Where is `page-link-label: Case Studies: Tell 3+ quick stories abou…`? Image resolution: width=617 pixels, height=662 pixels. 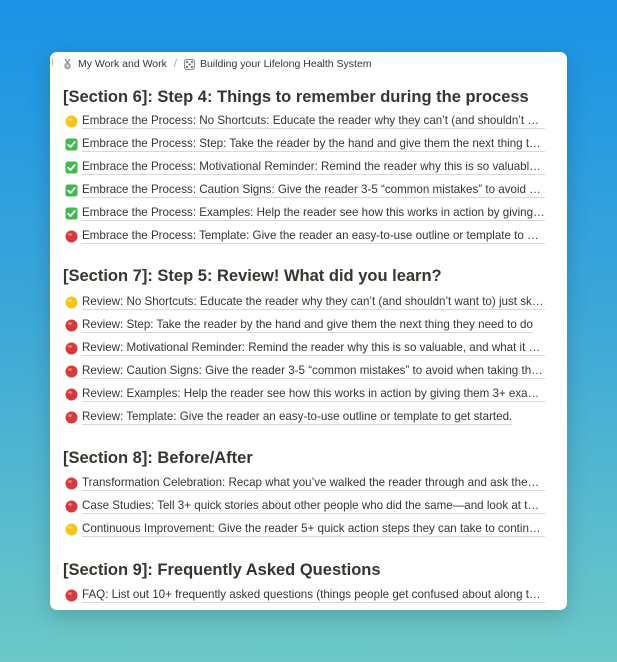
page-link-label: Case Studies: Tell 3+ quick stories abou… is located at coordinates (313, 506).